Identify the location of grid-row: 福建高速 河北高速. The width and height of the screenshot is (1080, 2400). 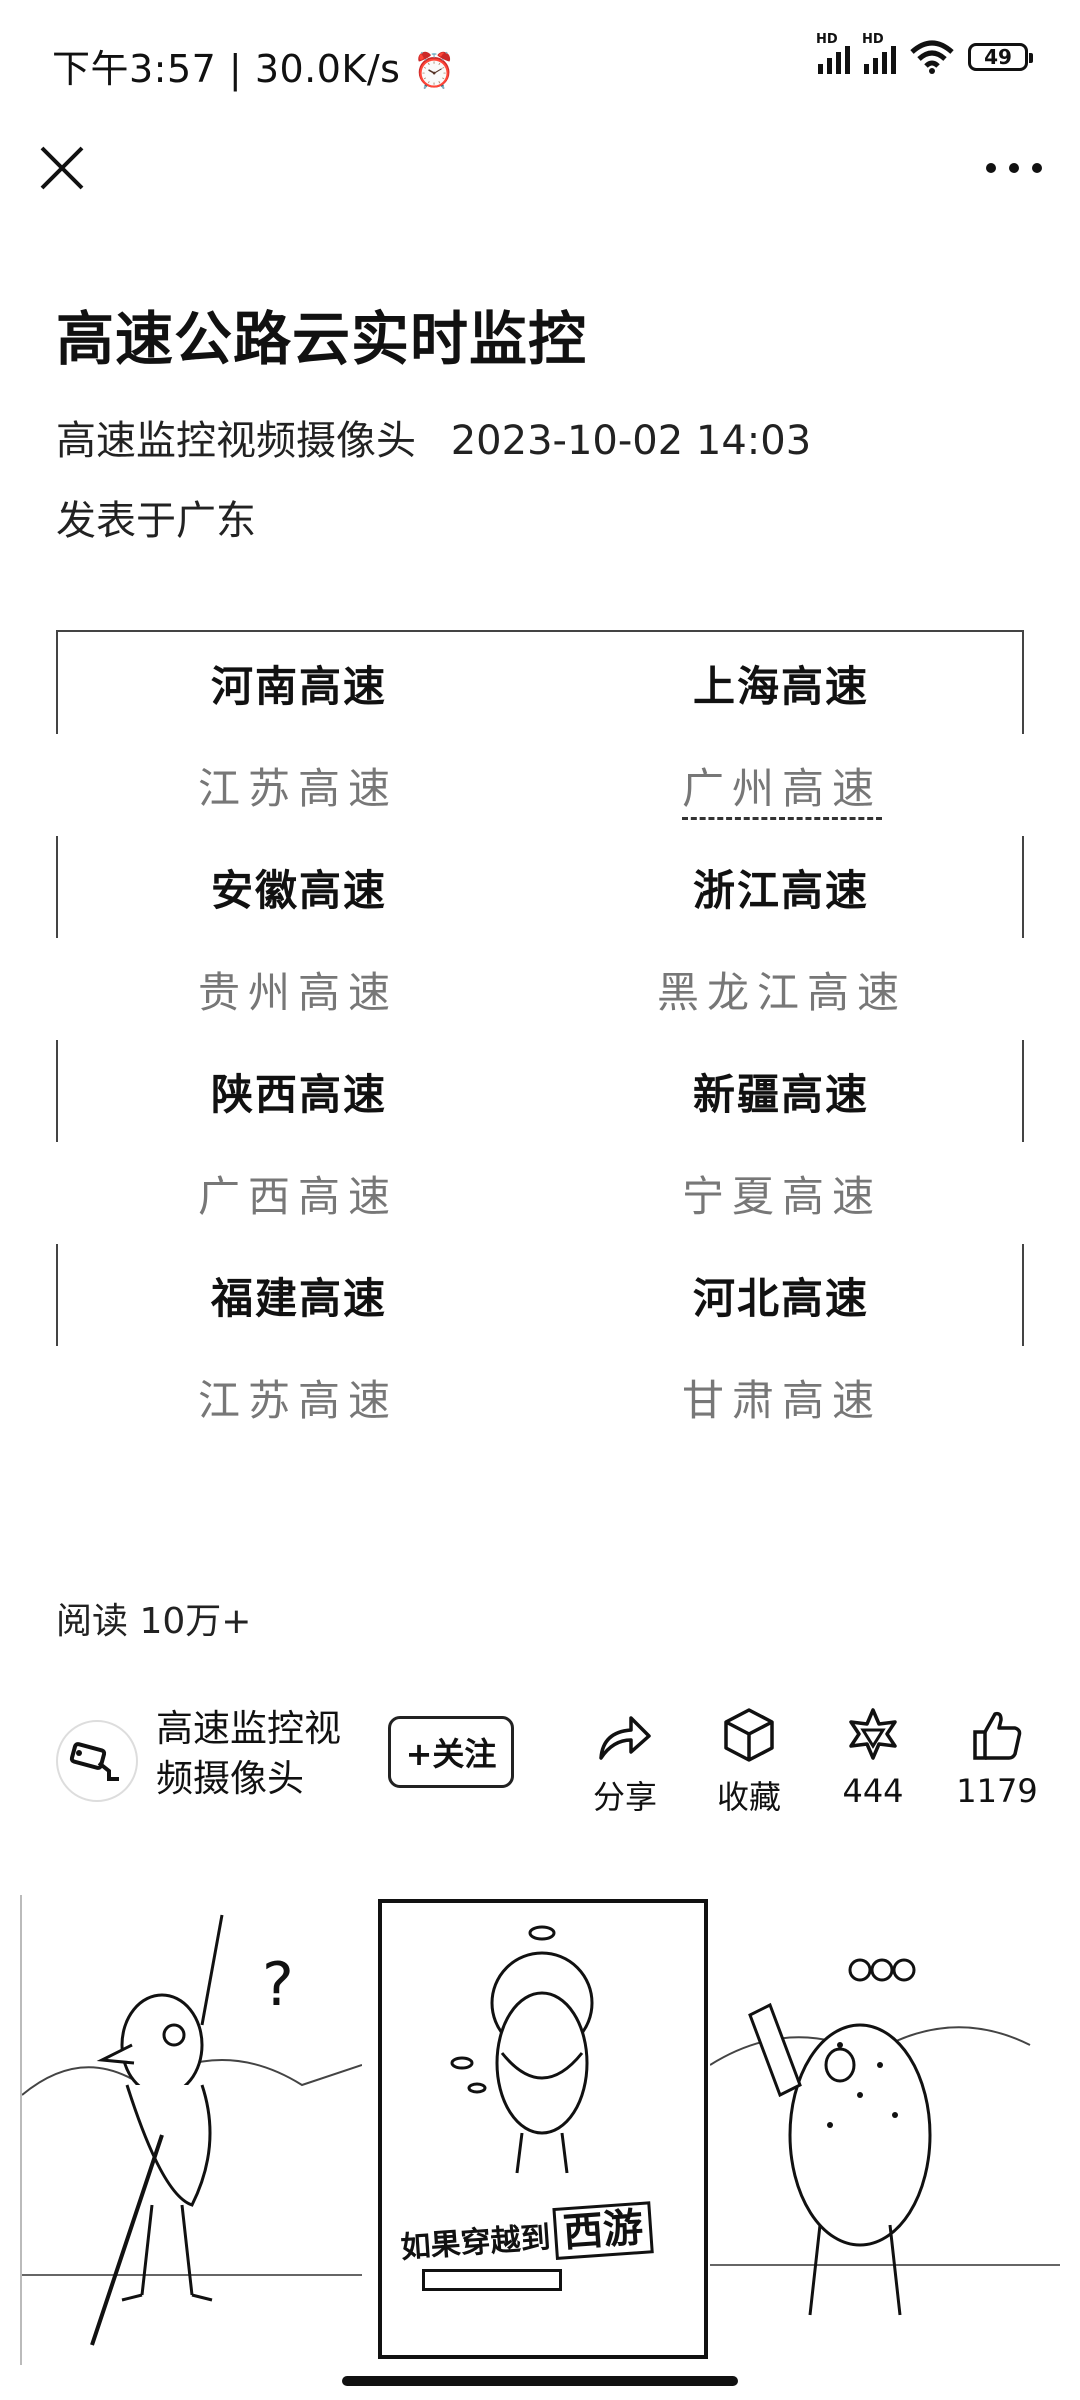
(540, 1295).